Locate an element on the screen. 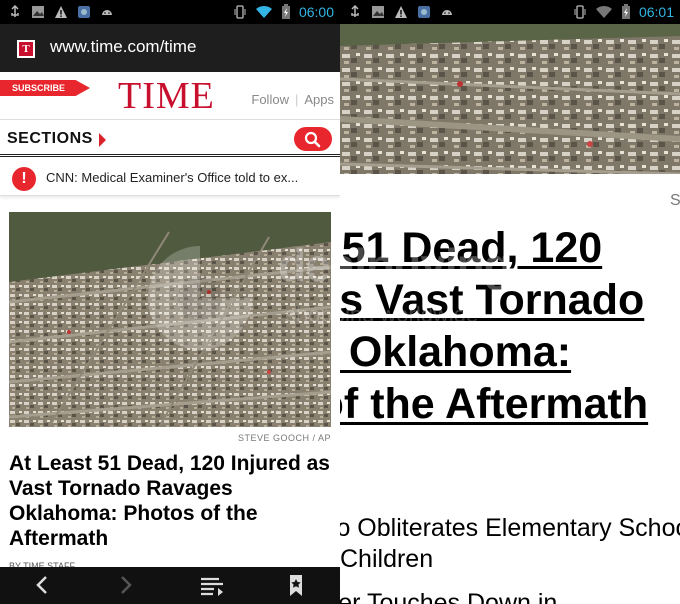 This screenshot has width=680, height=604. search-icon is located at coordinates (312, 139).